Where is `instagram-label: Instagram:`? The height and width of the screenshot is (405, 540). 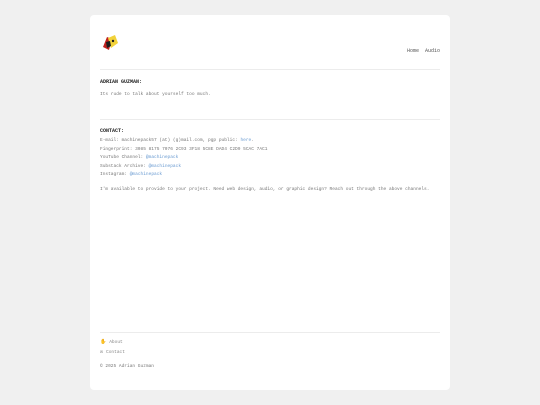 instagram-label: Instagram: is located at coordinates (114, 174).